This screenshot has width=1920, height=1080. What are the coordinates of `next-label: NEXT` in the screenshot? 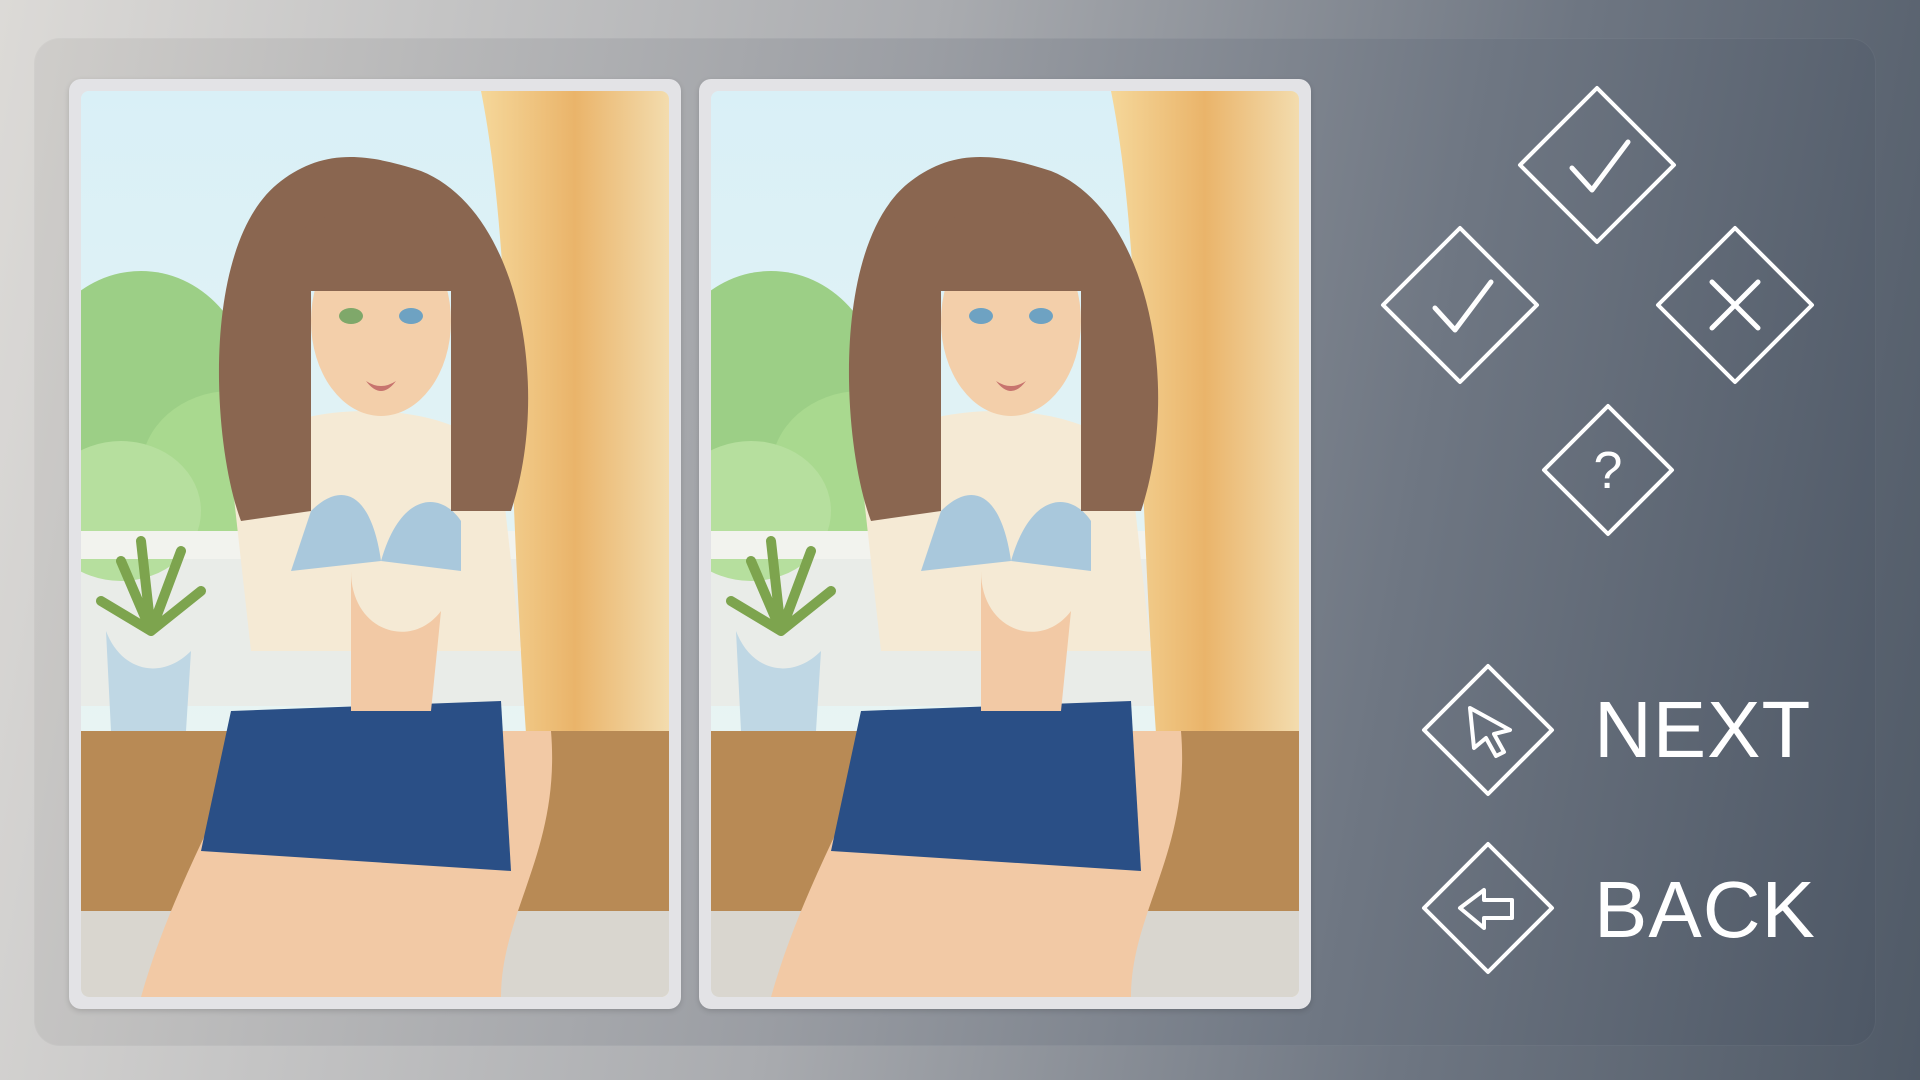 It's located at (1702, 730).